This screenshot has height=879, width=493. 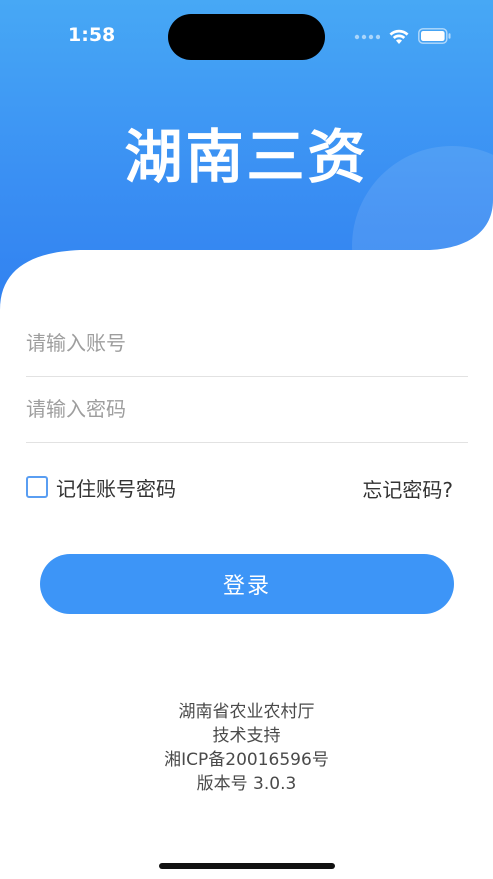 I want to click on password-input, so click(x=247, y=409).